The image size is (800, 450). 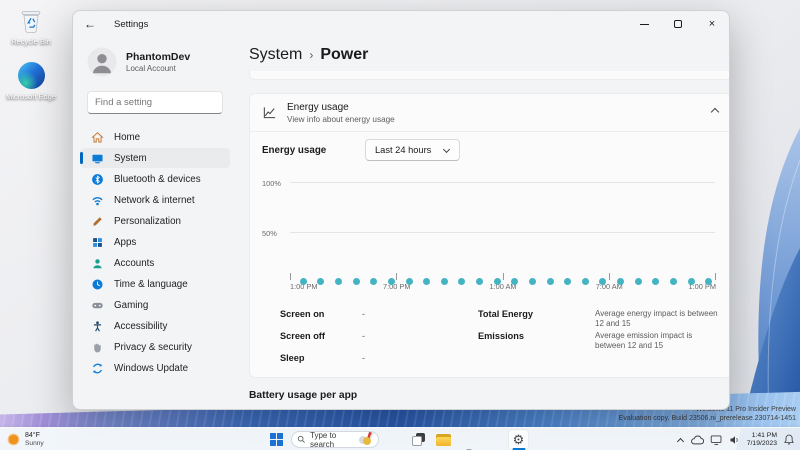 I want to click on taskbar-settings-button: ⚙, so click(x=518, y=439).